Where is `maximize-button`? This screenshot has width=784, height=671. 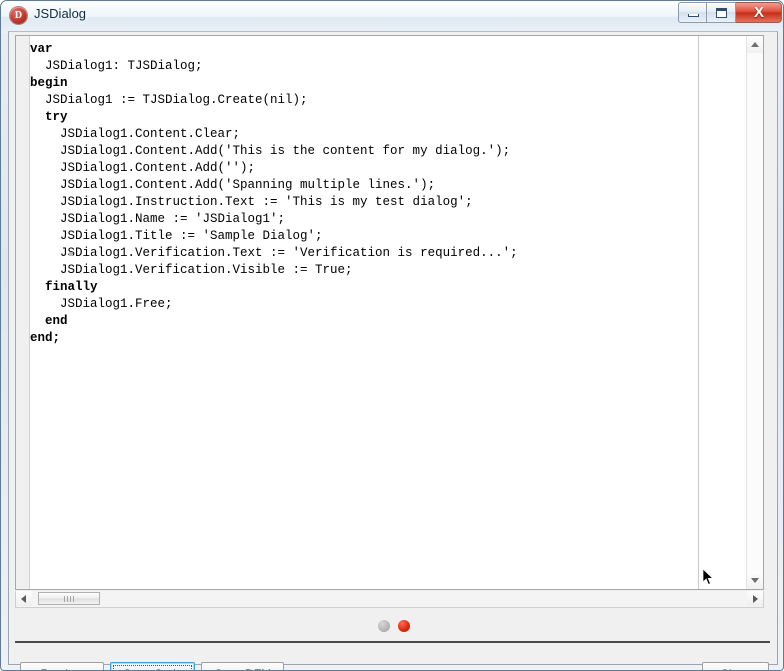
maximize-button is located at coordinates (721, 12).